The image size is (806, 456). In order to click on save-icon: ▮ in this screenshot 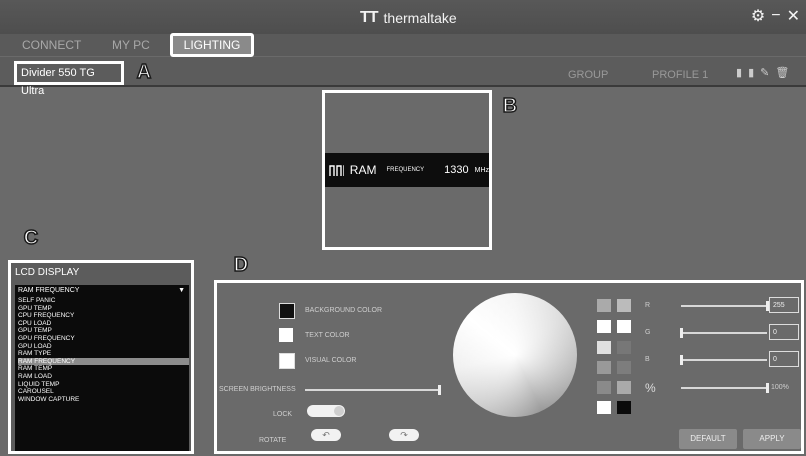, I will do `click(739, 72)`.